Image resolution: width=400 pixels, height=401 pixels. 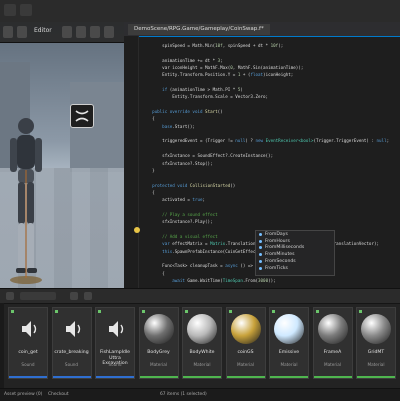 I want to click on code-line: public override void Start(), so click(x=270, y=111).